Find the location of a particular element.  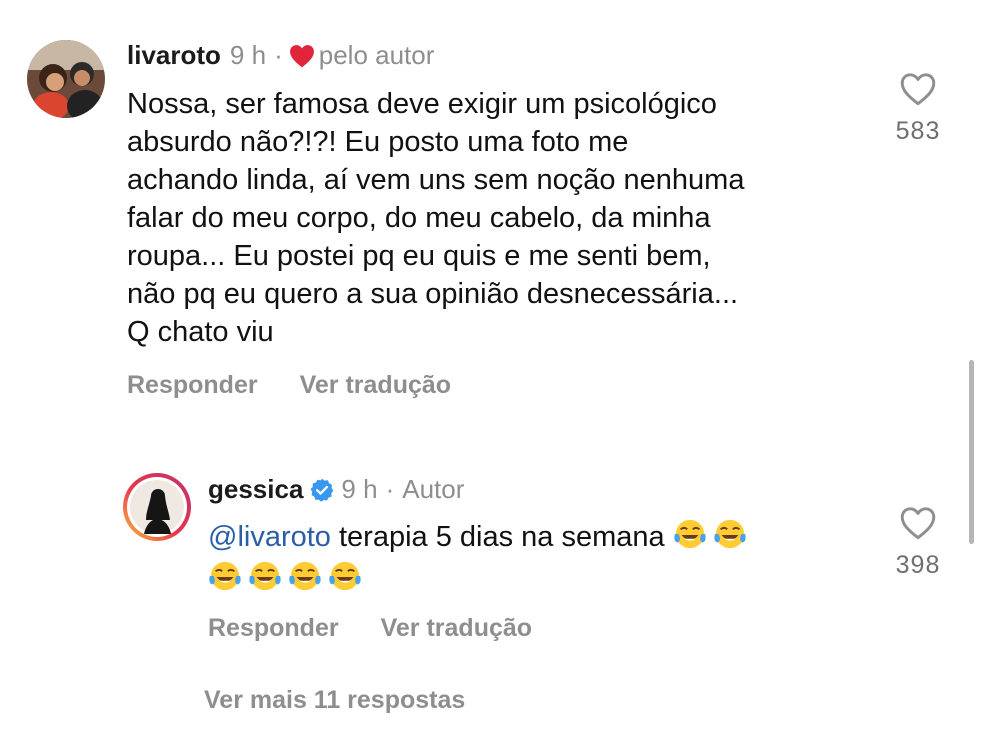

reply-text: @livaroto terapia 5 dias na semana is located at coordinates (538, 558).